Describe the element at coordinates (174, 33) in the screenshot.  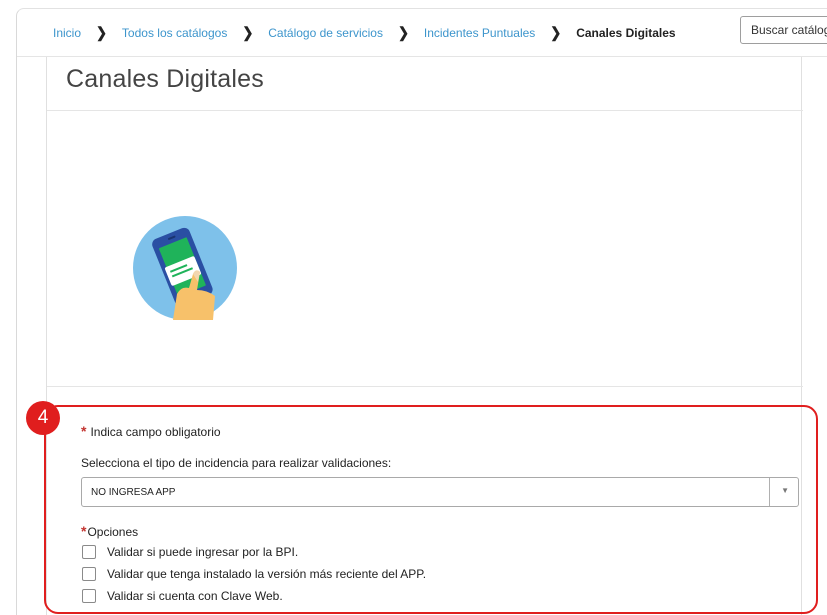
I see `breadcrumb-todos-catalogos: Todos los catálogos` at that location.